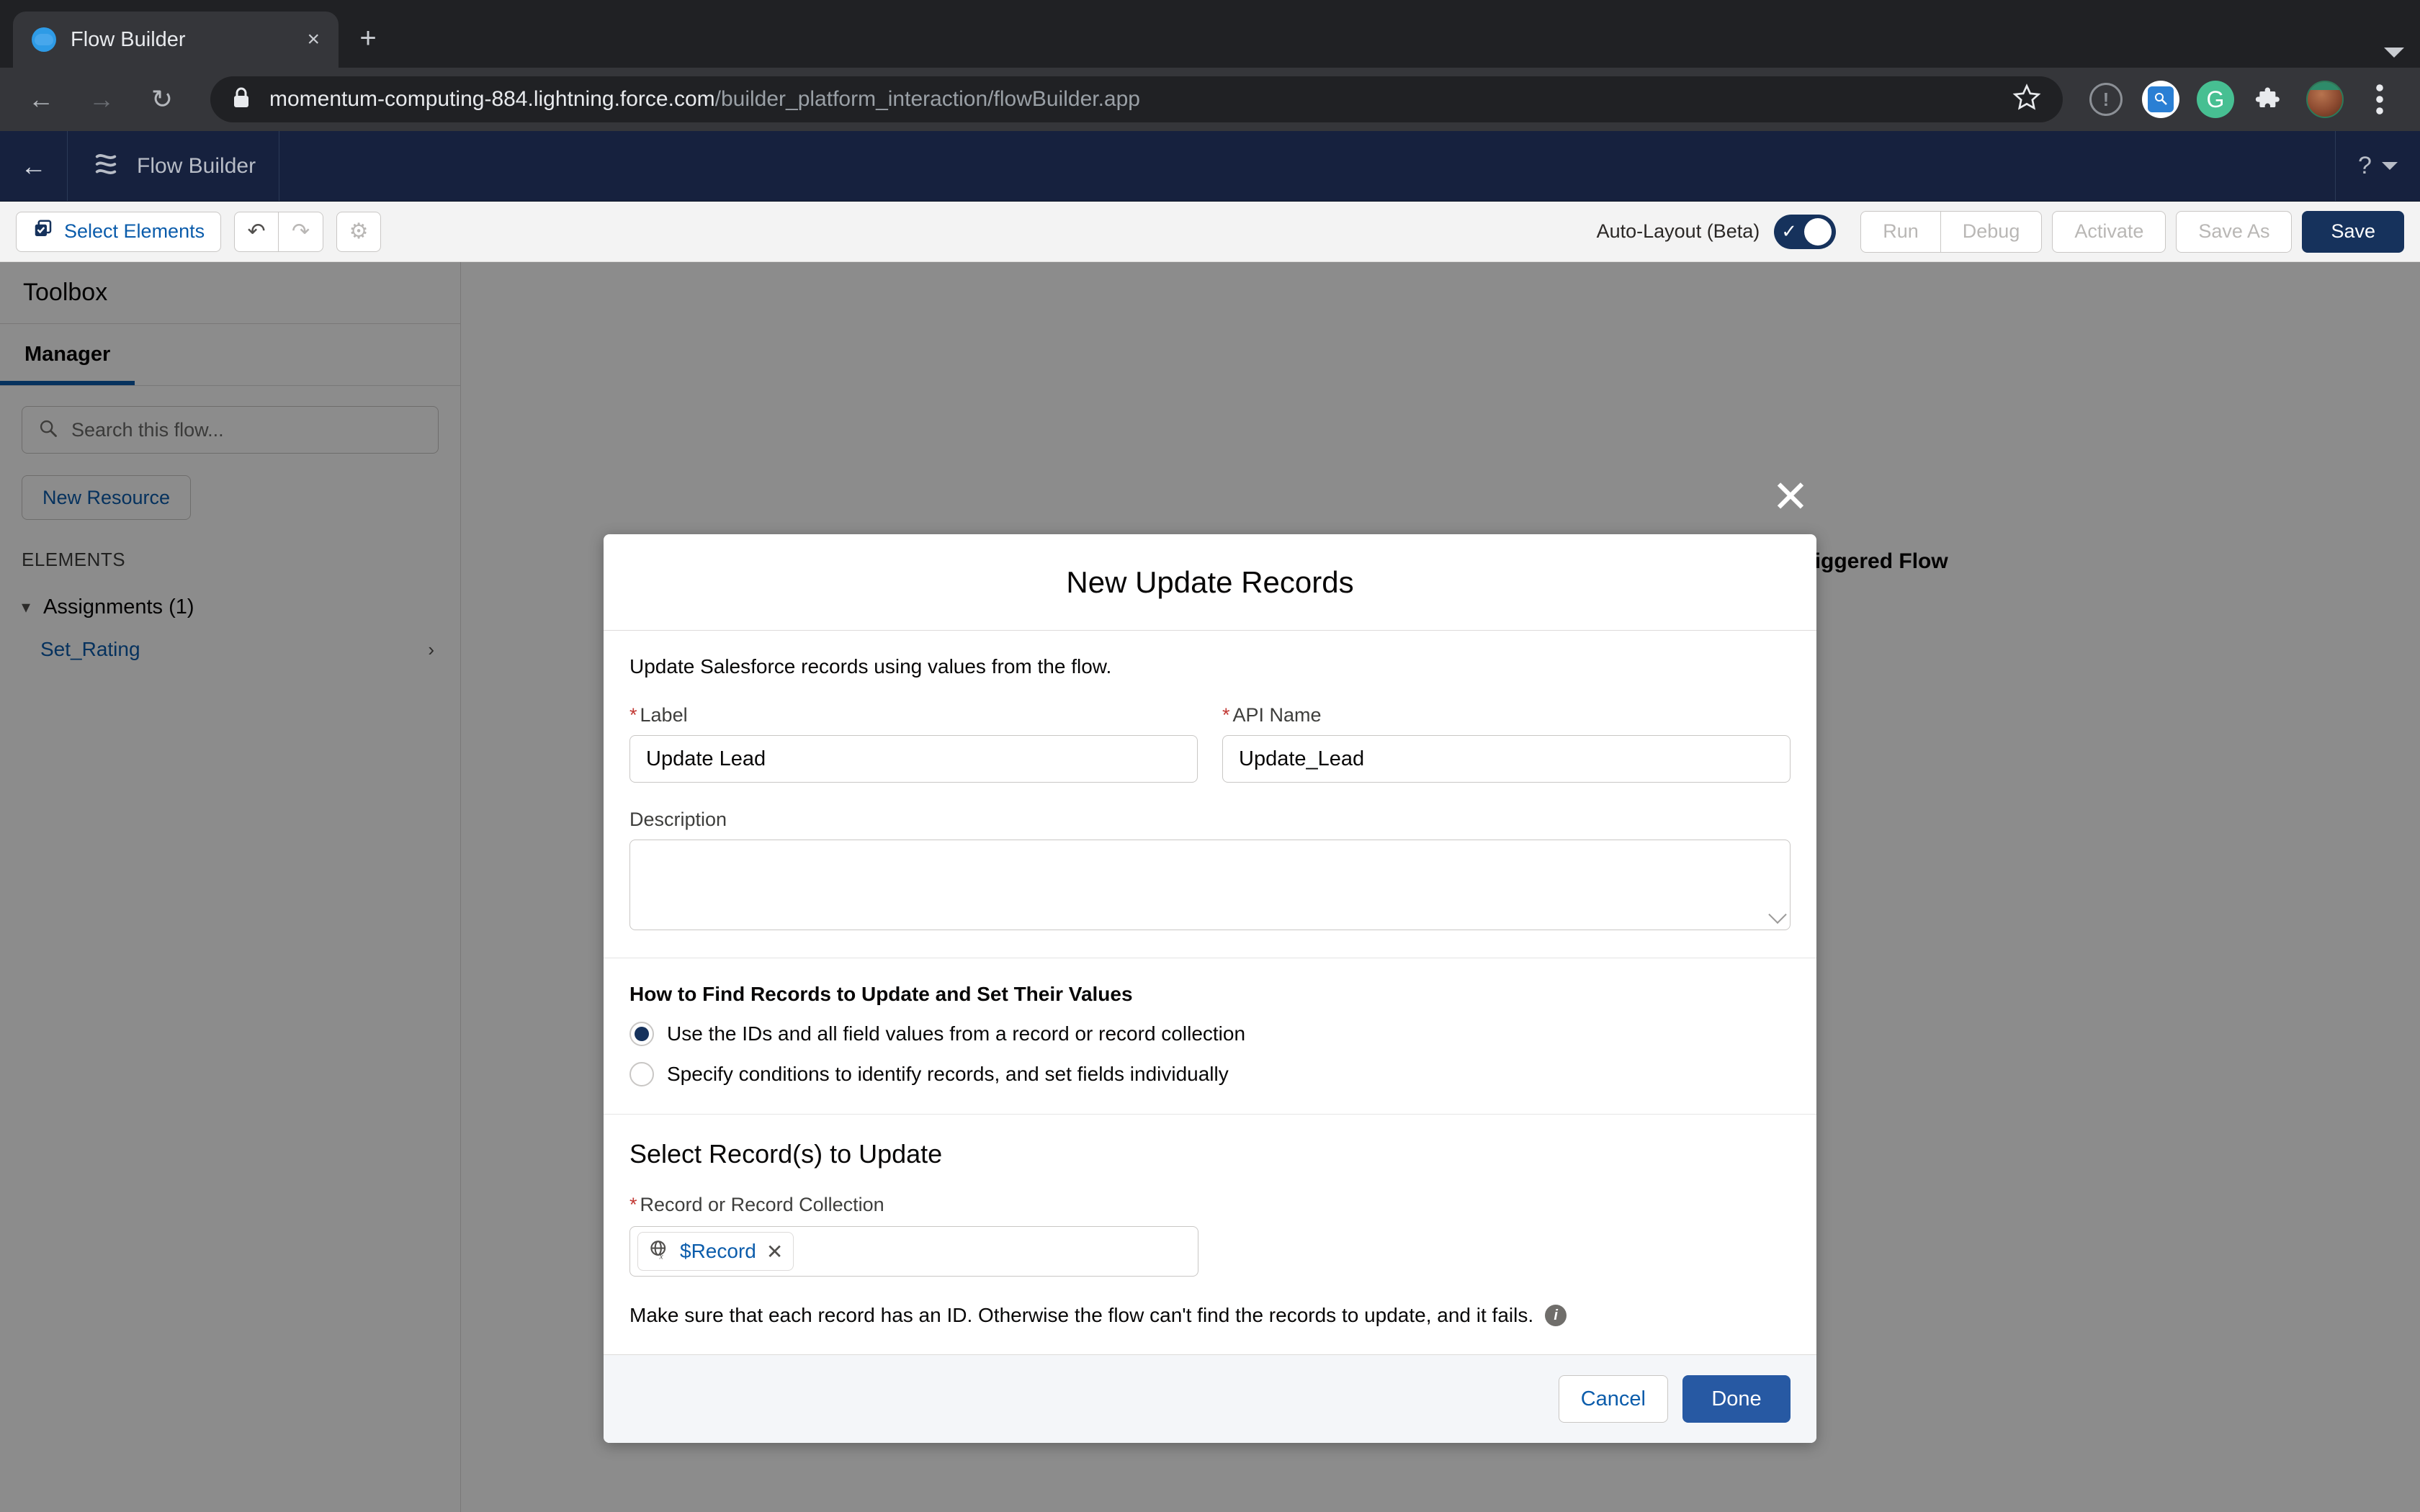  I want to click on label-input: Update Lead, so click(913, 759).